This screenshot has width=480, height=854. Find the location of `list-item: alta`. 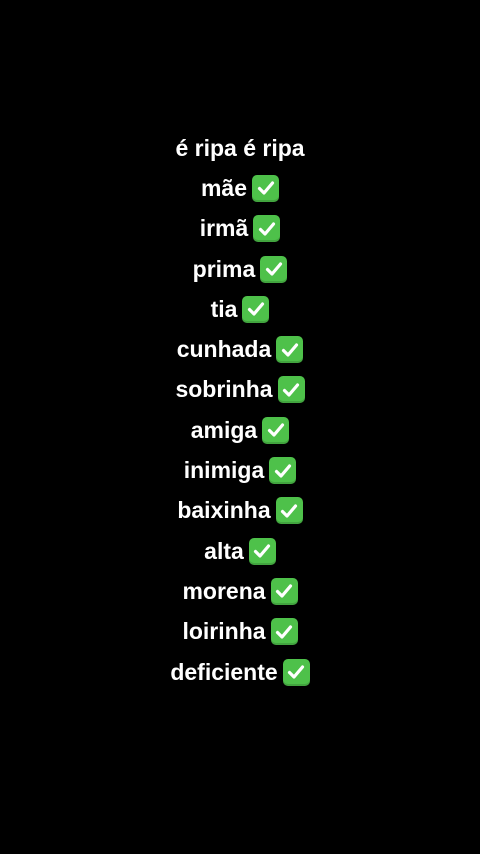

list-item: alta is located at coordinates (240, 551).